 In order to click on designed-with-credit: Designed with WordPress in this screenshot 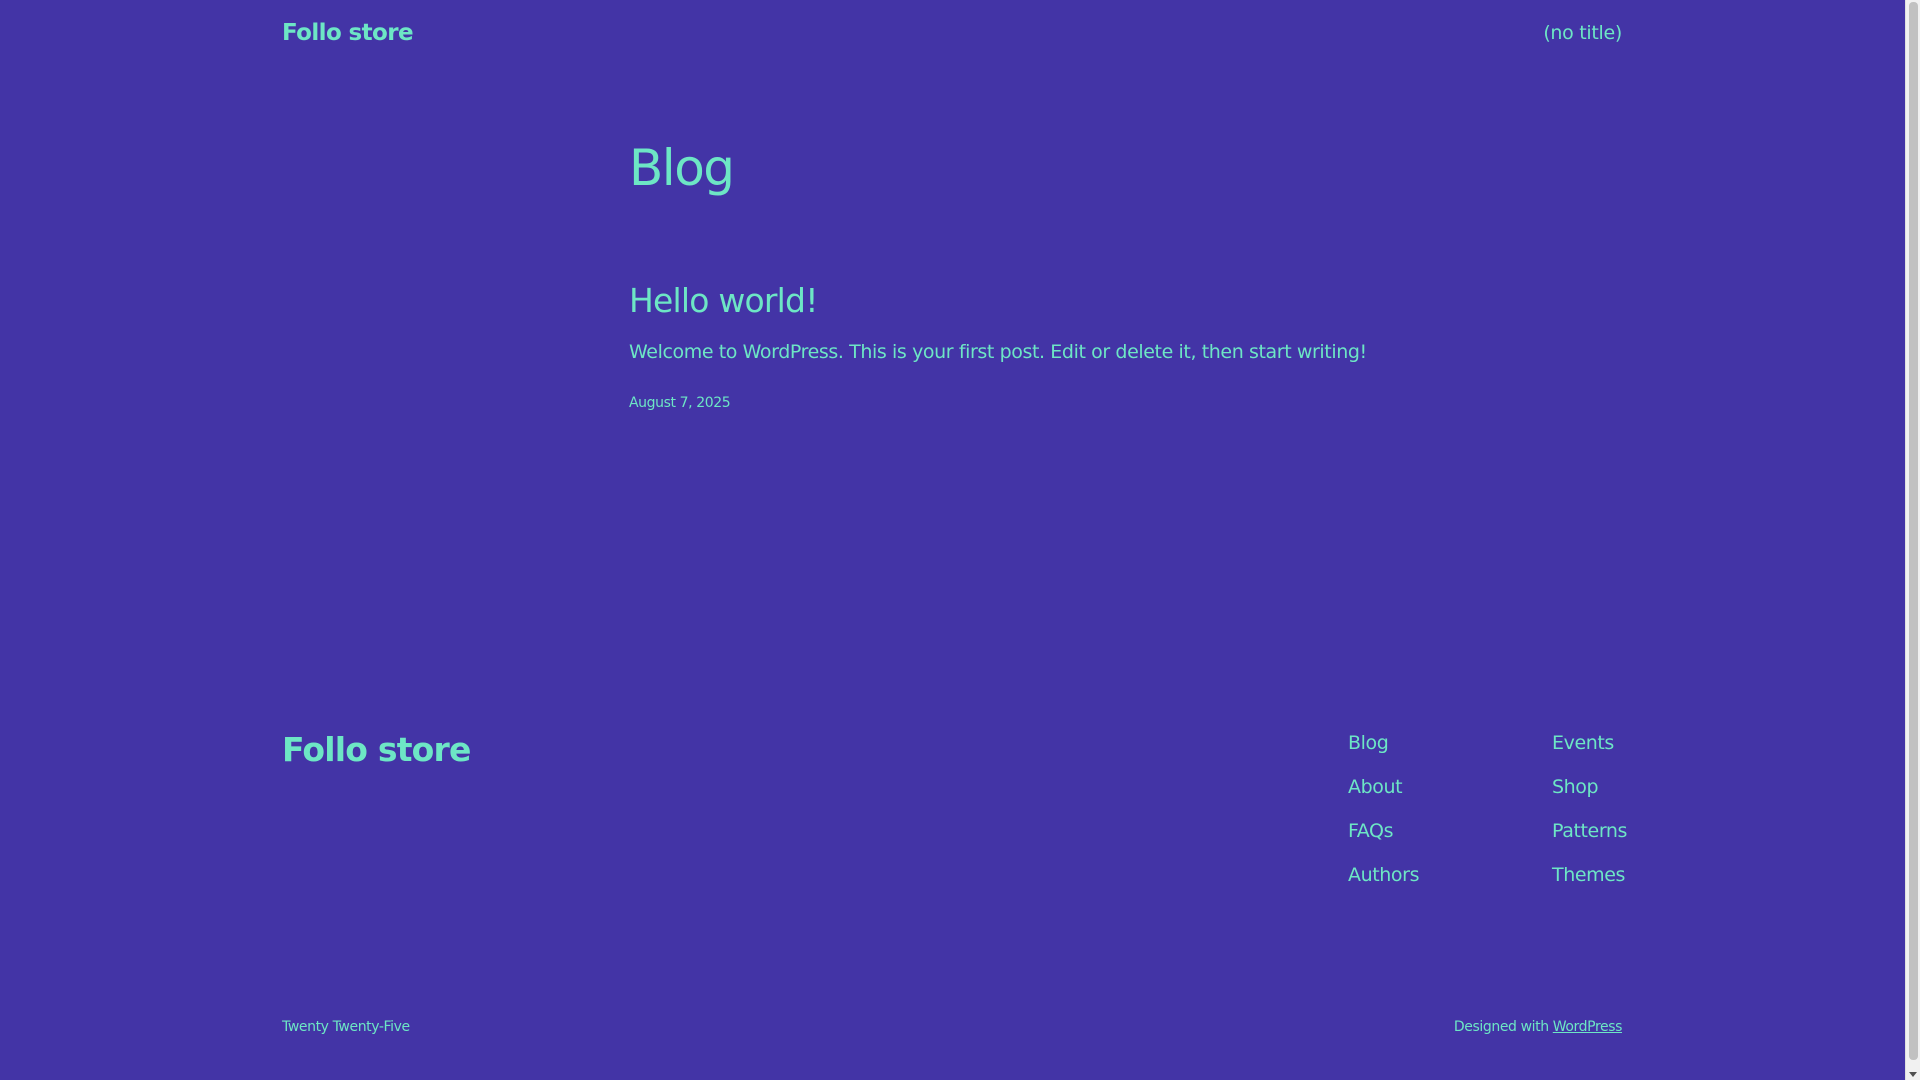, I will do `click(1538, 1027)`.